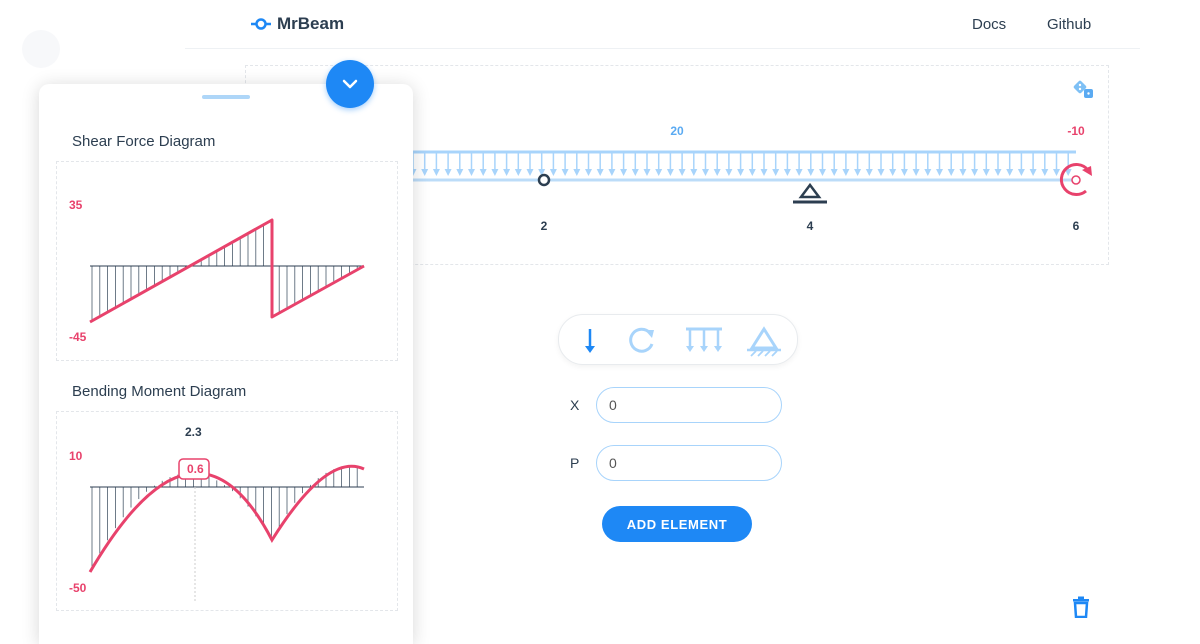 The width and height of the screenshot is (1200, 644). What do you see at coordinates (226, 518) in the screenshot?
I see `moment-curve` at bounding box center [226, 518].